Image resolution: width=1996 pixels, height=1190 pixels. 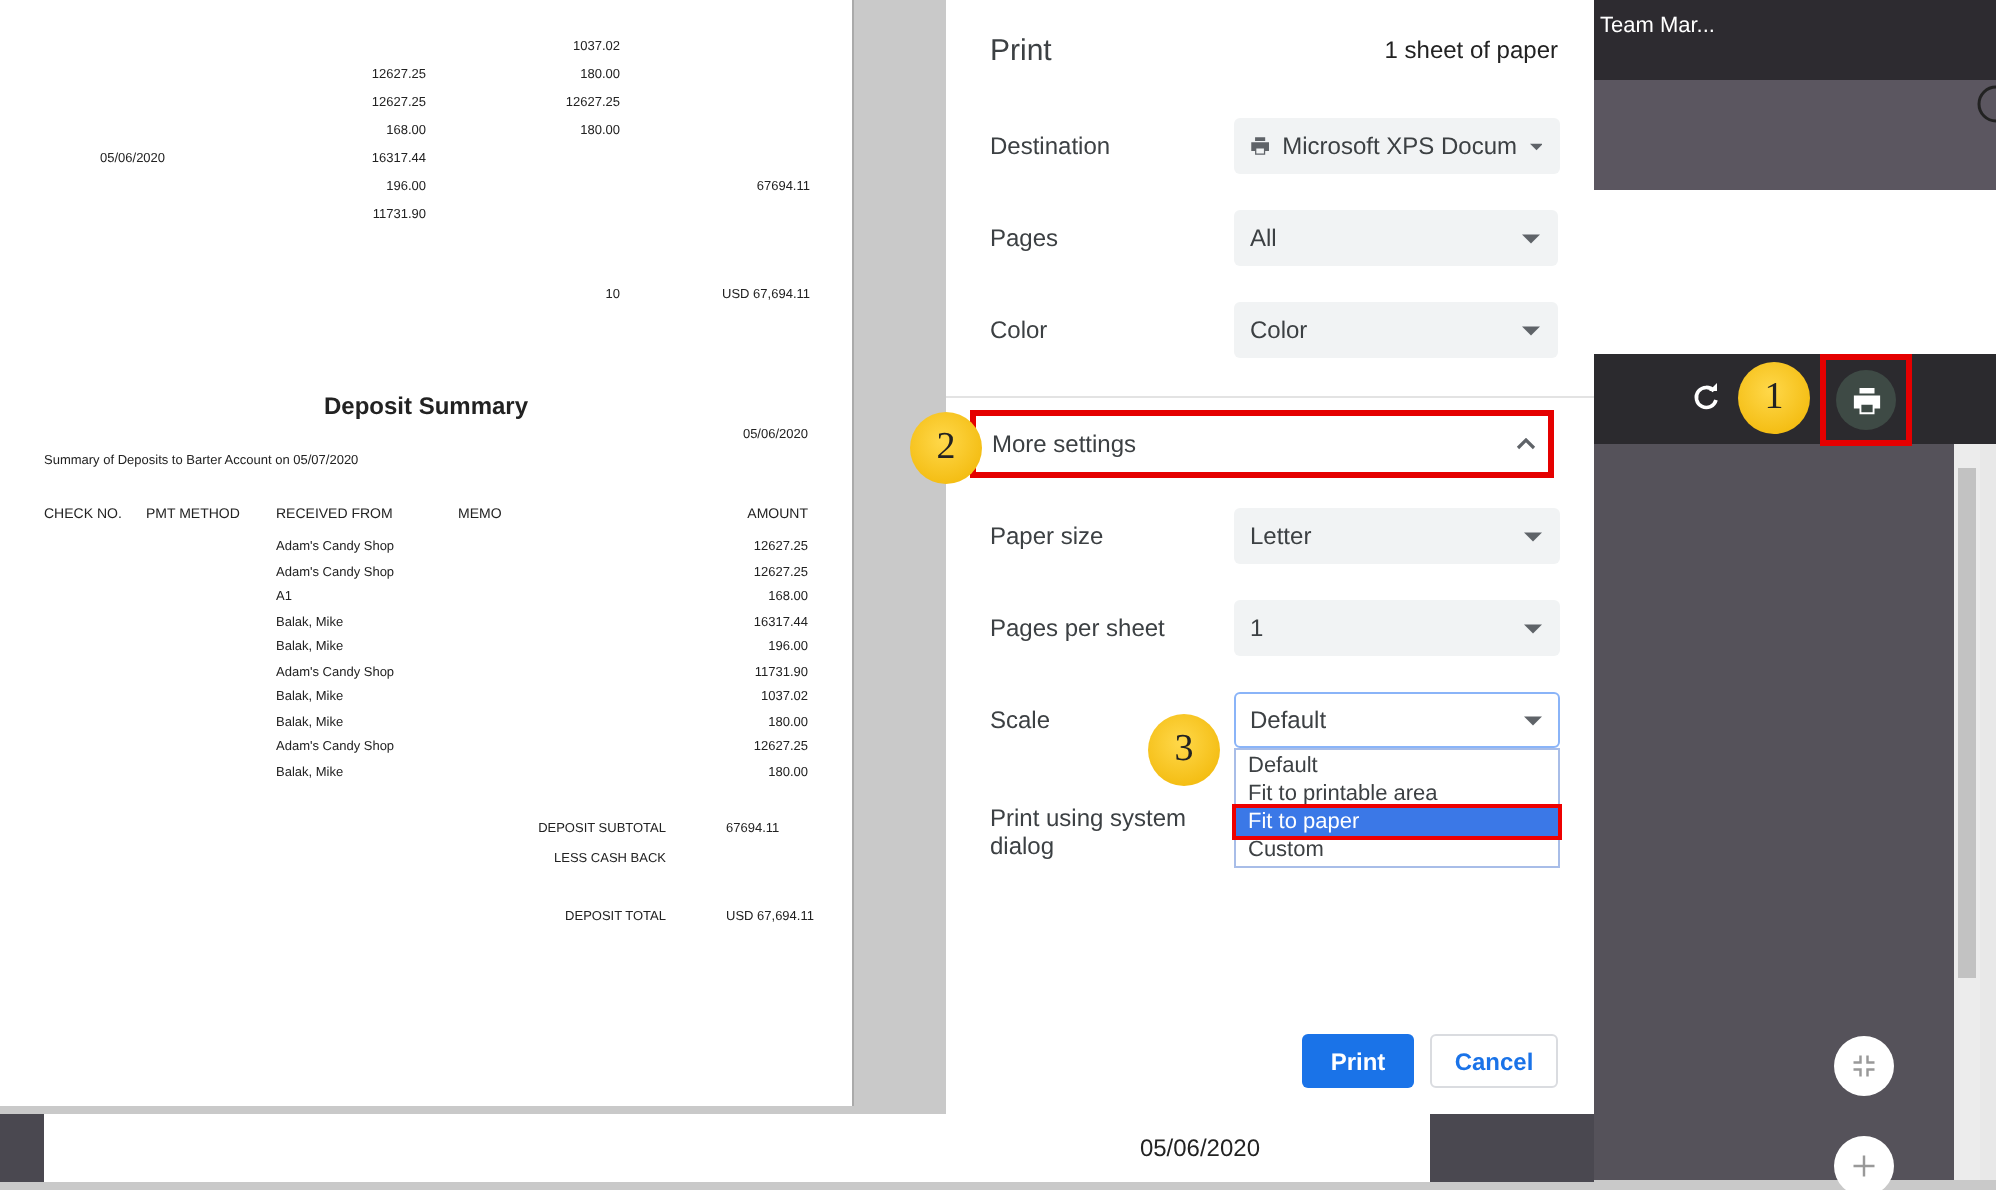 I want to click on zoom-in-button, so click(x=1864, y=1163).